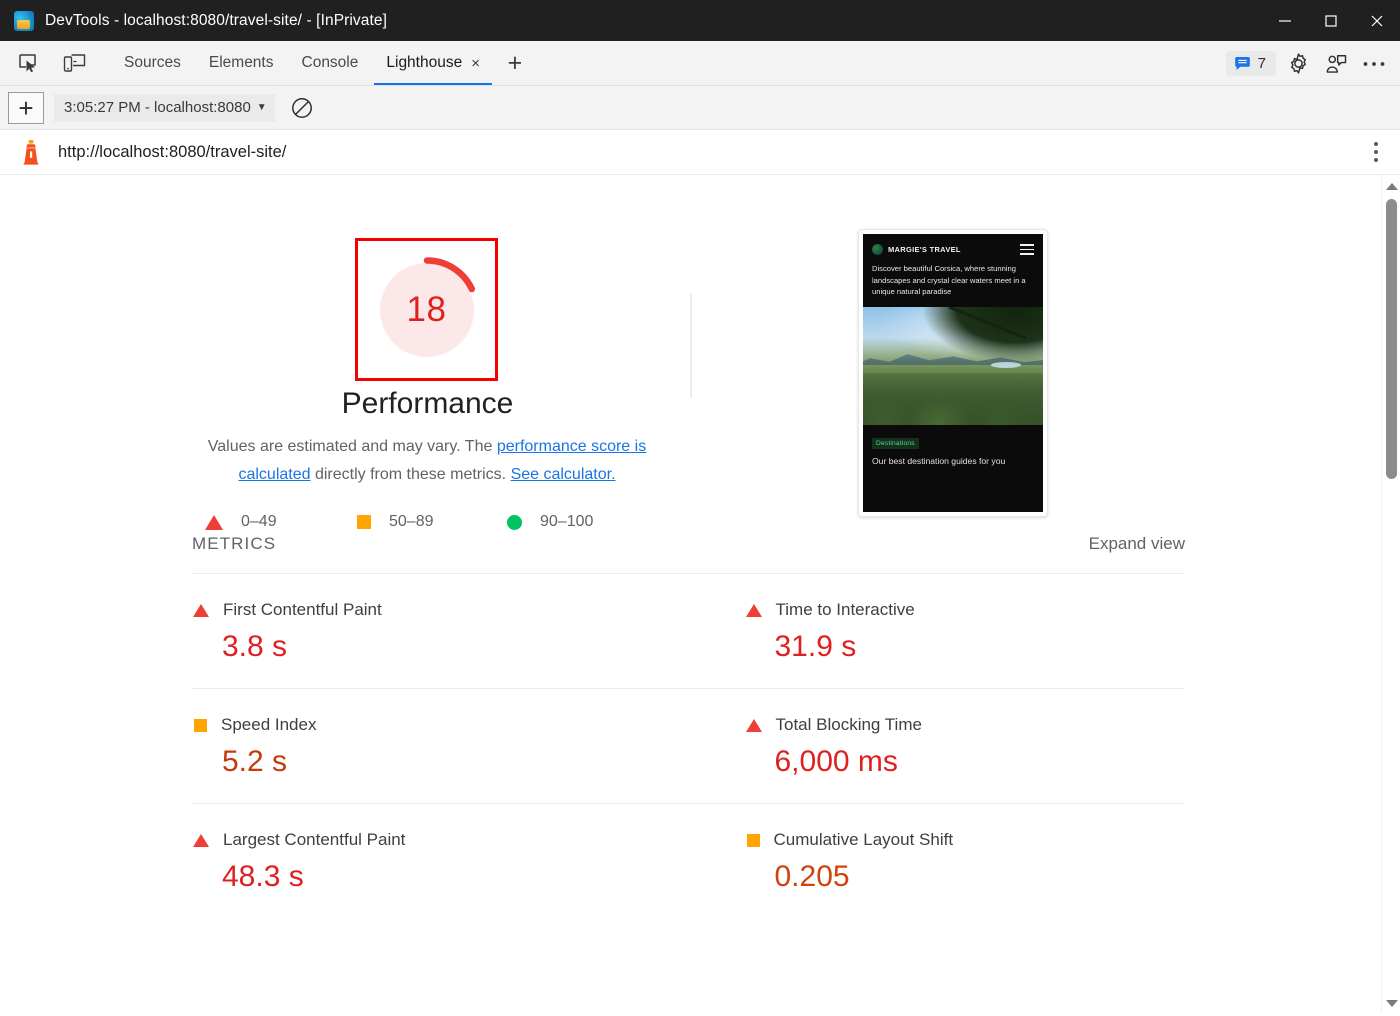  What do you see at coordinates (1261, 63) in the screenshot?
I see `issues-count: 7` at bounding box center [1261, 63].